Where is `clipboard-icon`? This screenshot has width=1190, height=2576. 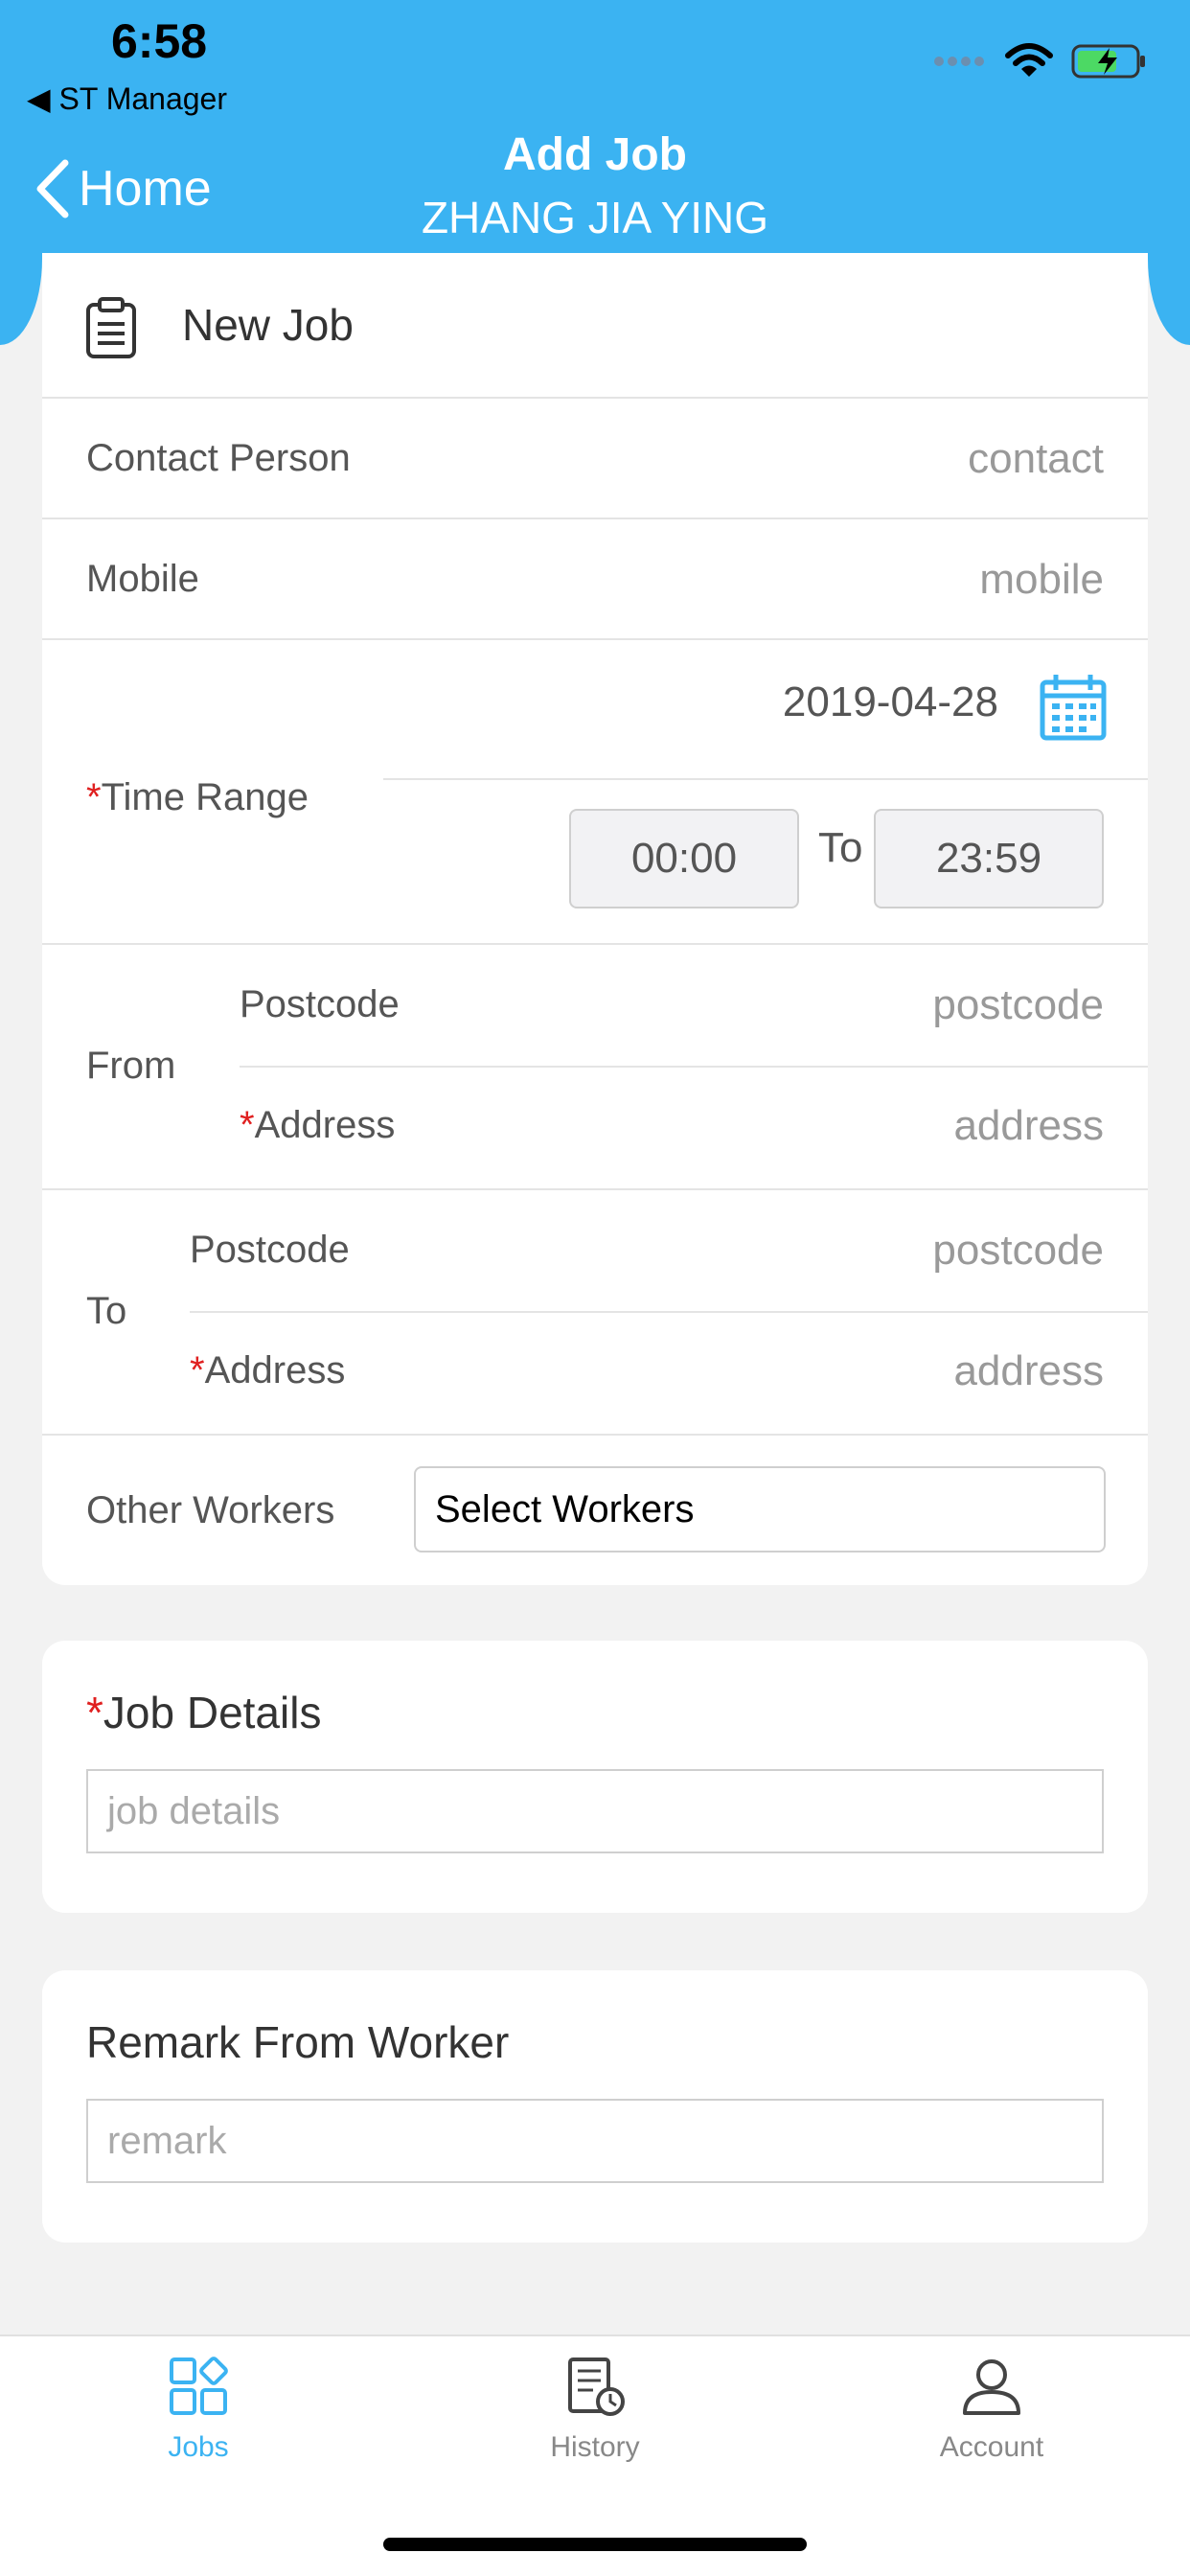
clipboard-icon is located at coordinates (111, 327).